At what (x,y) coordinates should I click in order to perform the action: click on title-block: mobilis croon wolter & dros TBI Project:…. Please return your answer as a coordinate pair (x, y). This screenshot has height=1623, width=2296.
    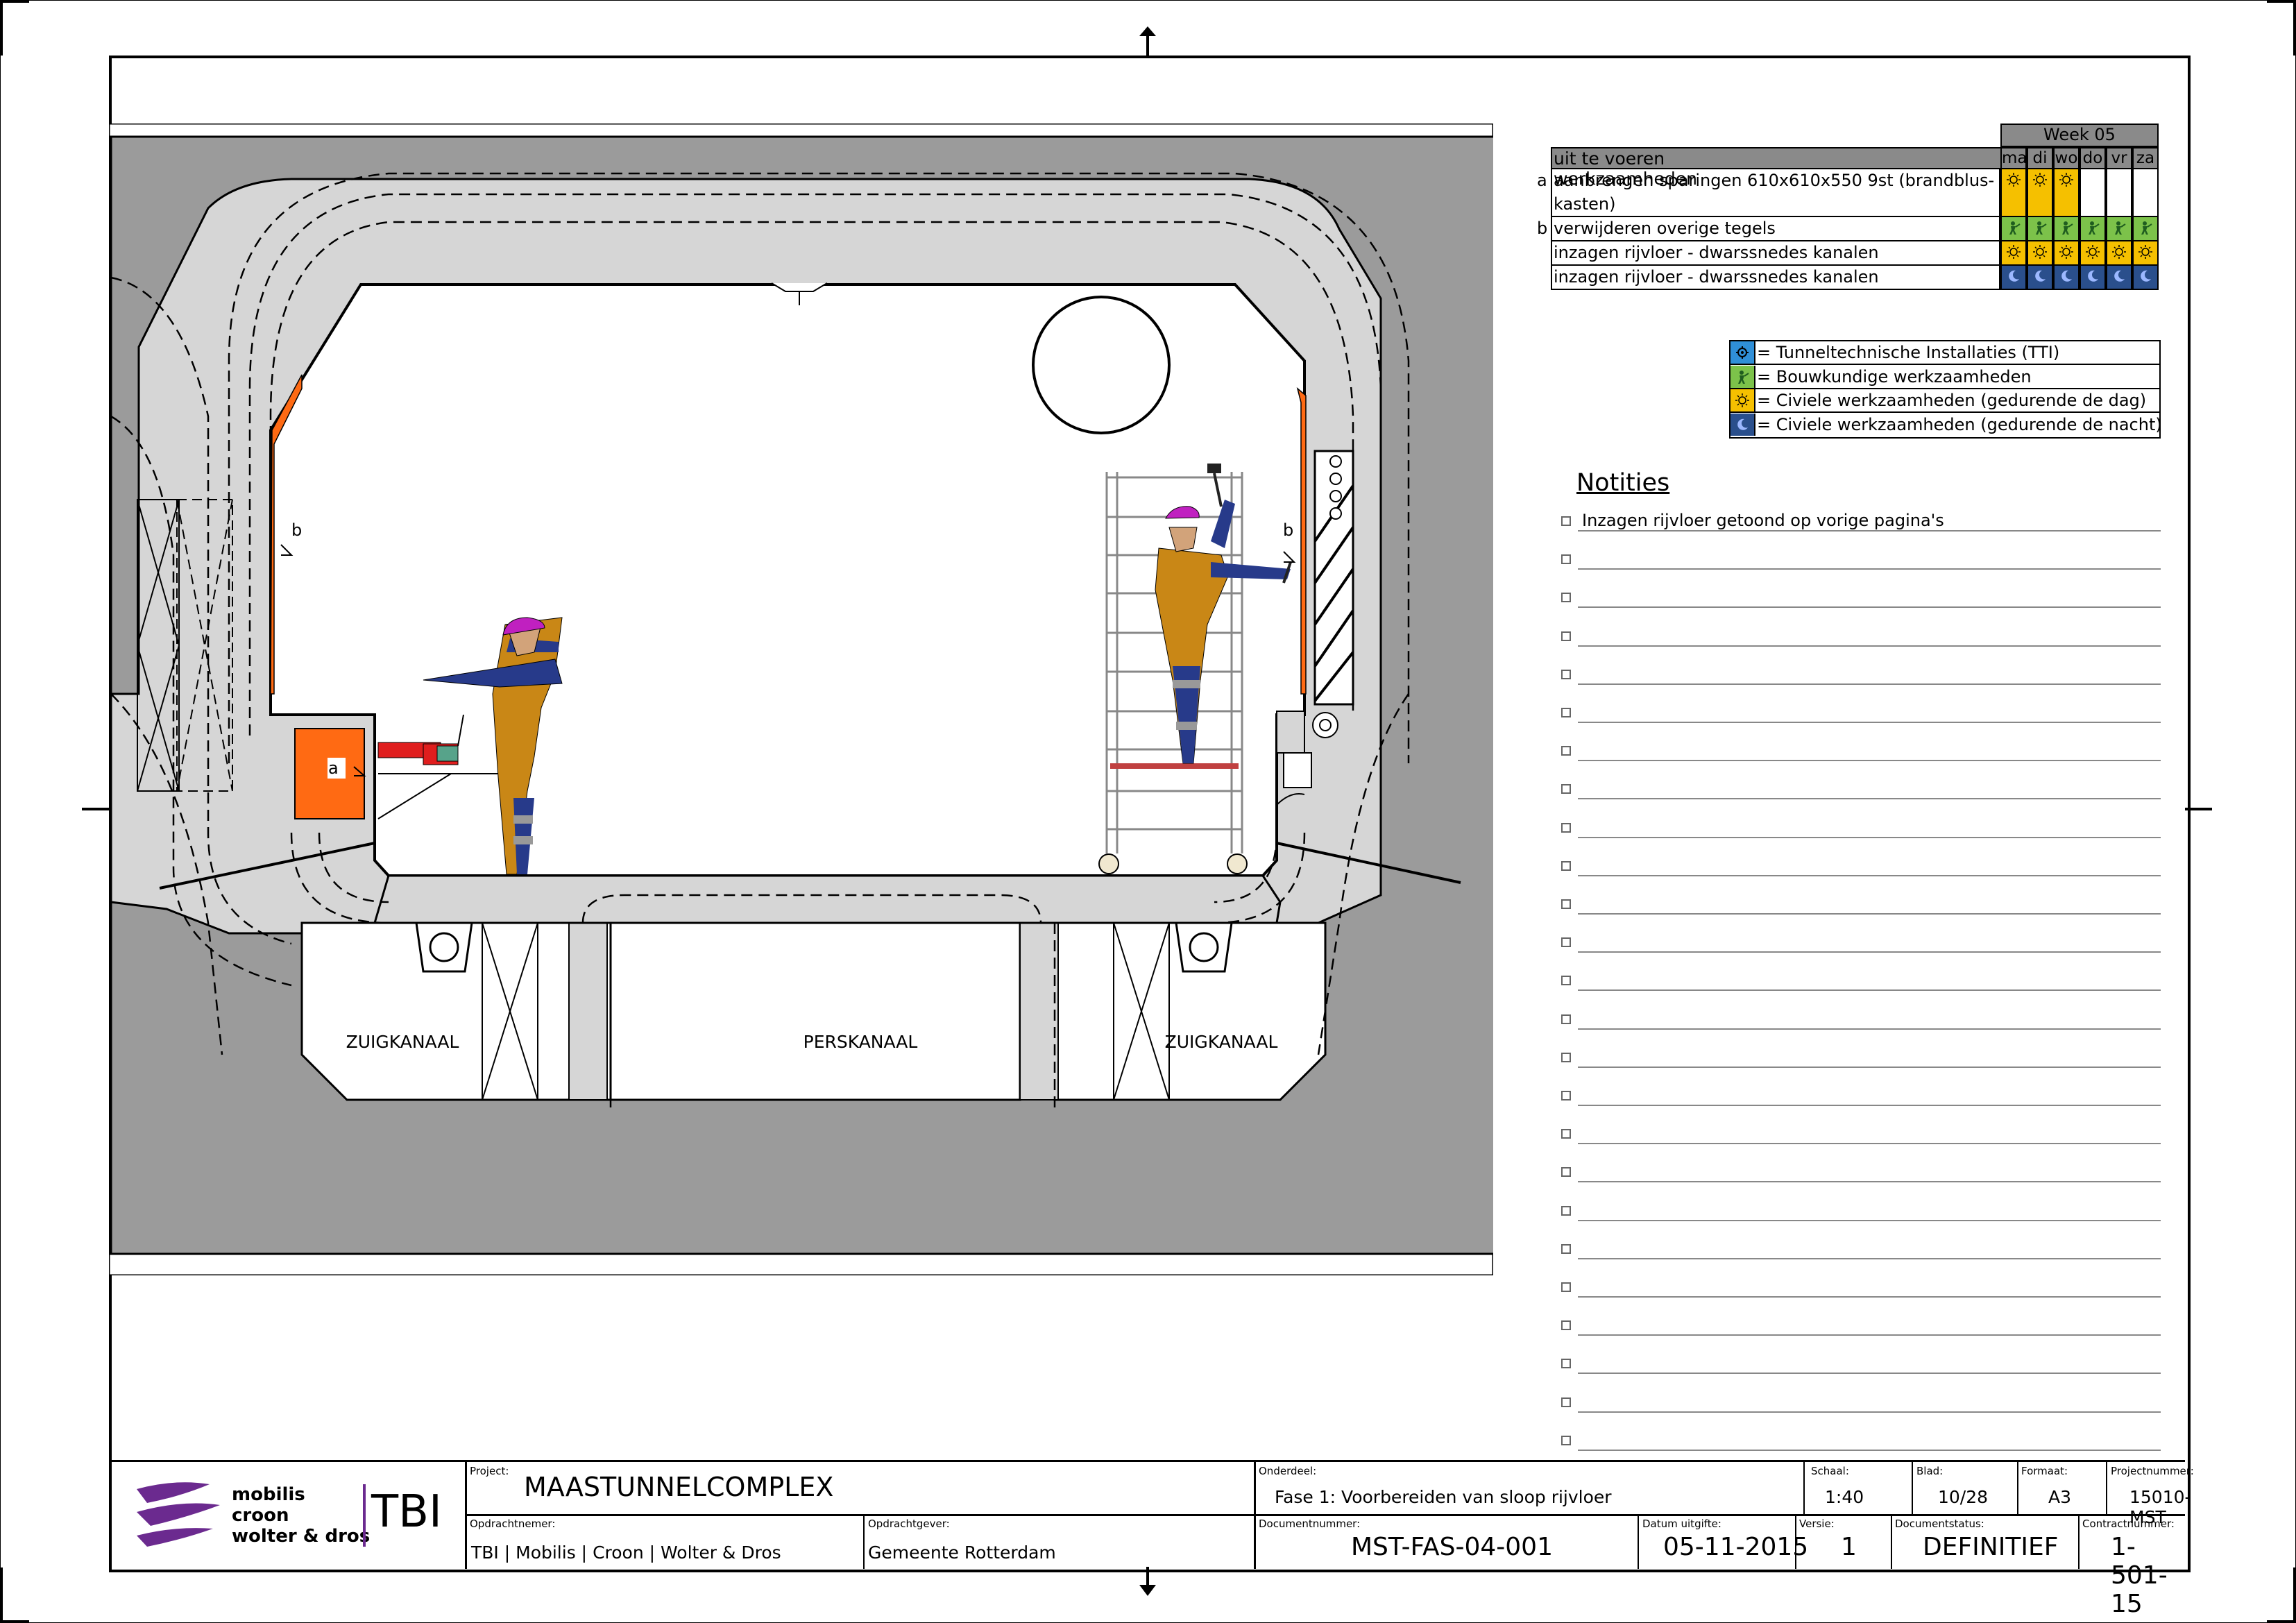
    Looking at the image, I should click on (1151, 1539).